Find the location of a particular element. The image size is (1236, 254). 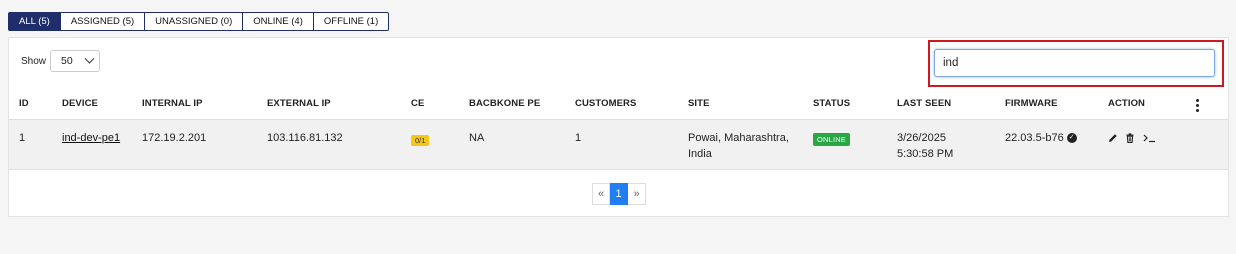

col-header-device: DEVICE is located at coordinates (80, 103).